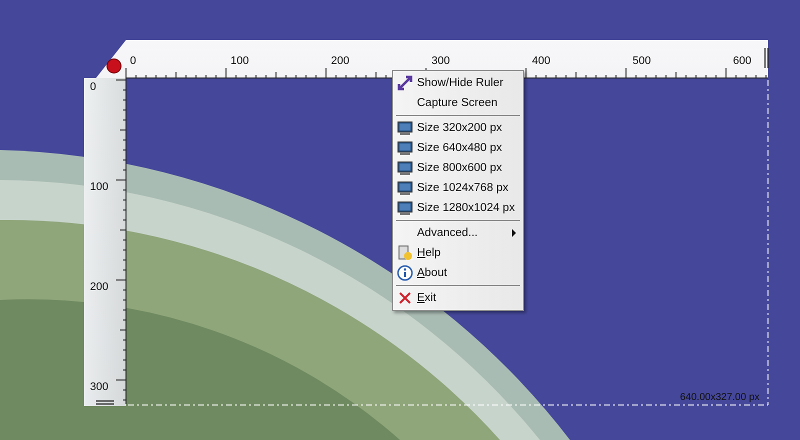  What do you see at coordinates (458, 208) in the screenshot?
I see `menu-item: Size 1280x1024 px` at bounding box center [458, 208].